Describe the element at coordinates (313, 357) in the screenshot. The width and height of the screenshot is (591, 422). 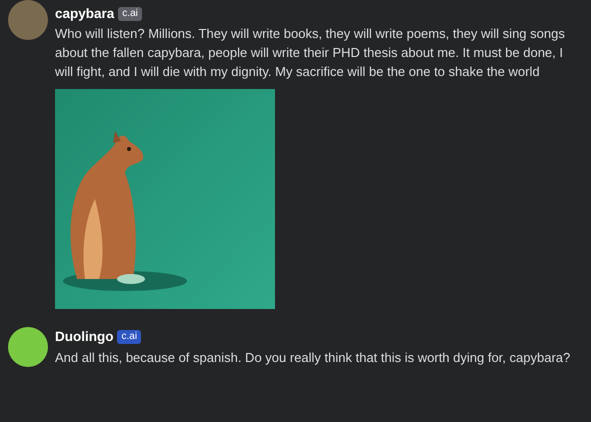
I see `message-text: And all this, because of spanish. Do you really think that this is worth dying for, capybara?` at that location.